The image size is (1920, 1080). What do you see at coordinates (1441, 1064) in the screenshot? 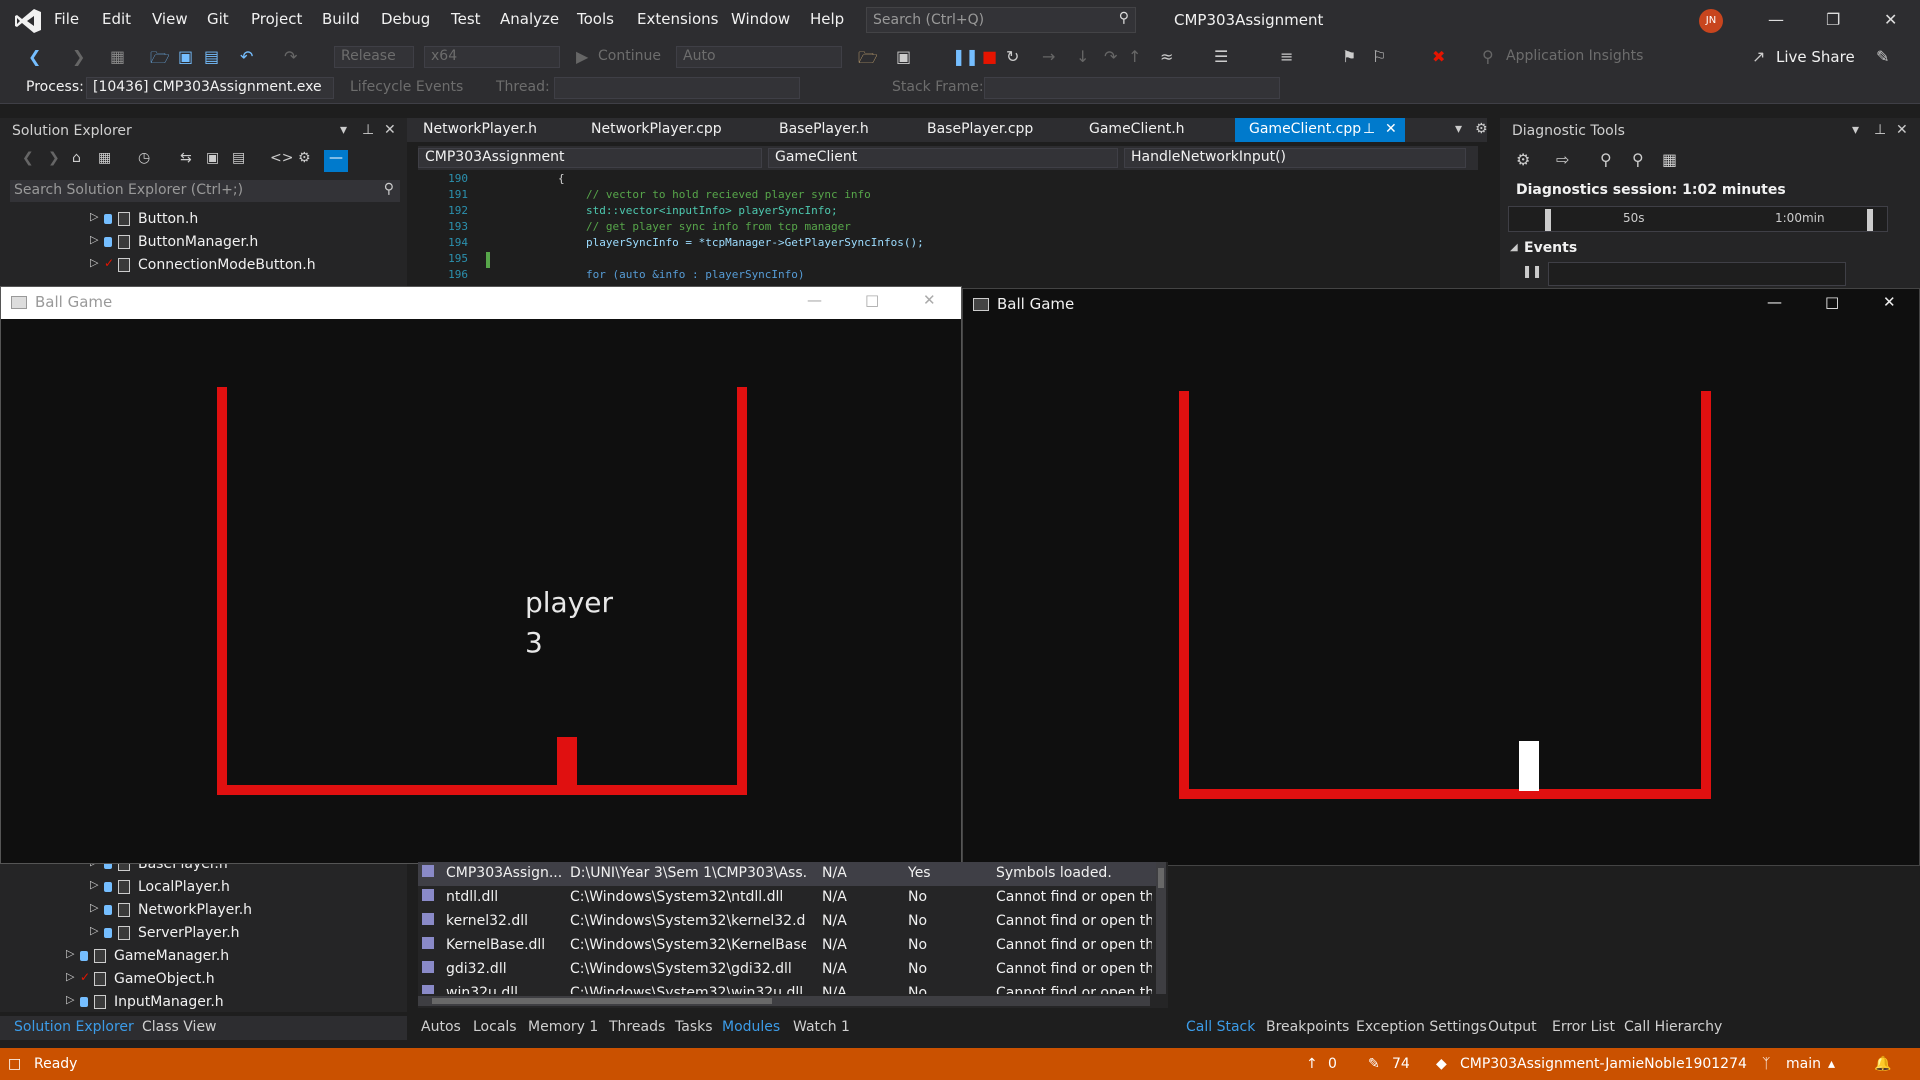
I see `repository-icon: ◆` at bounding box center [1441, 1064].